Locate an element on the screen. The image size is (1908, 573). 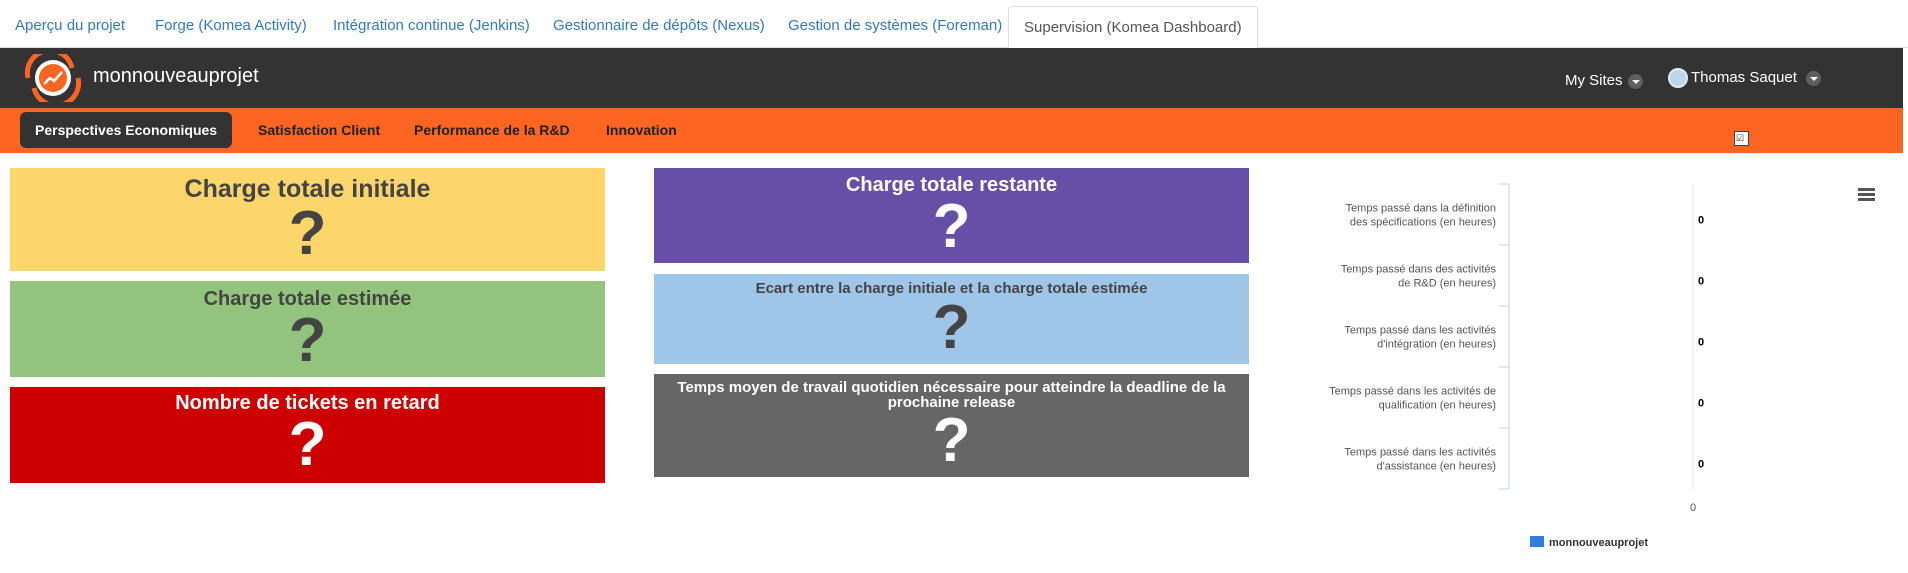
legend-swatch is located at coordinates (1537, 541).